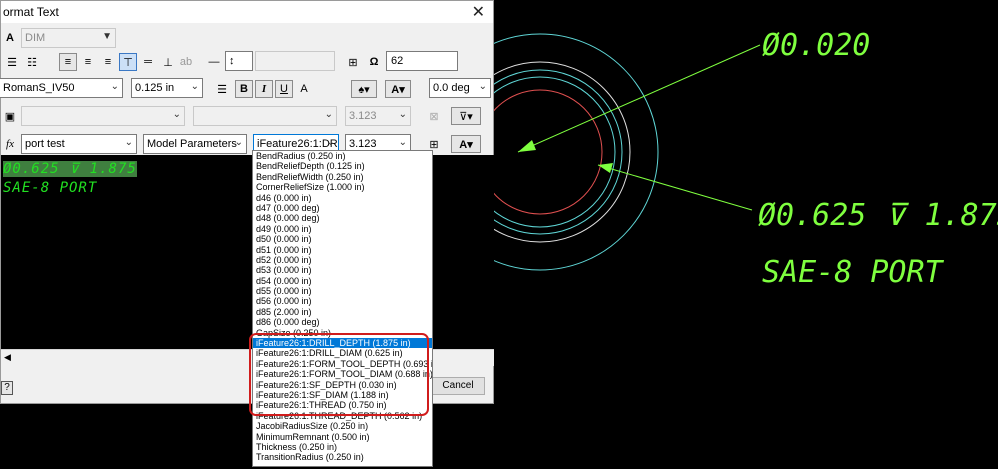 The image size is (998, 469). I want to click on rotation-field: 62, so click(422, 61).